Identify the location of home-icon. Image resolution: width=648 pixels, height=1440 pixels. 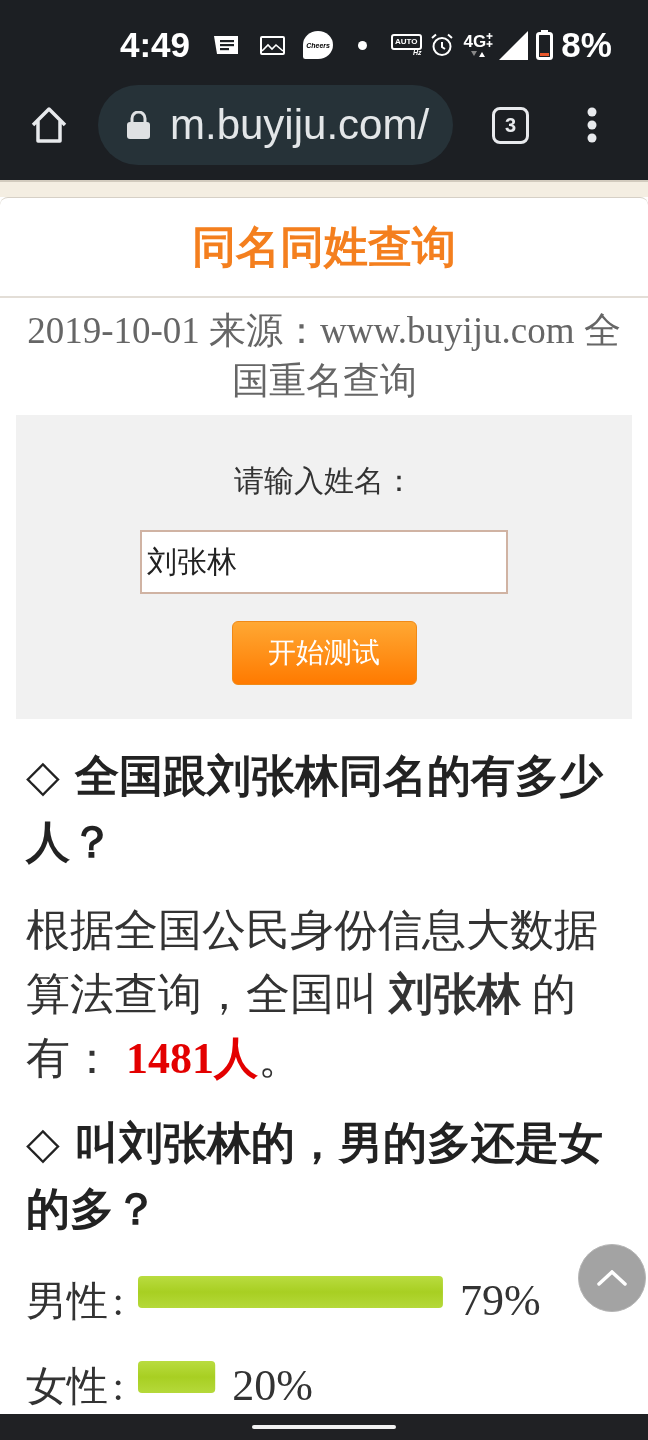
(49, 125).